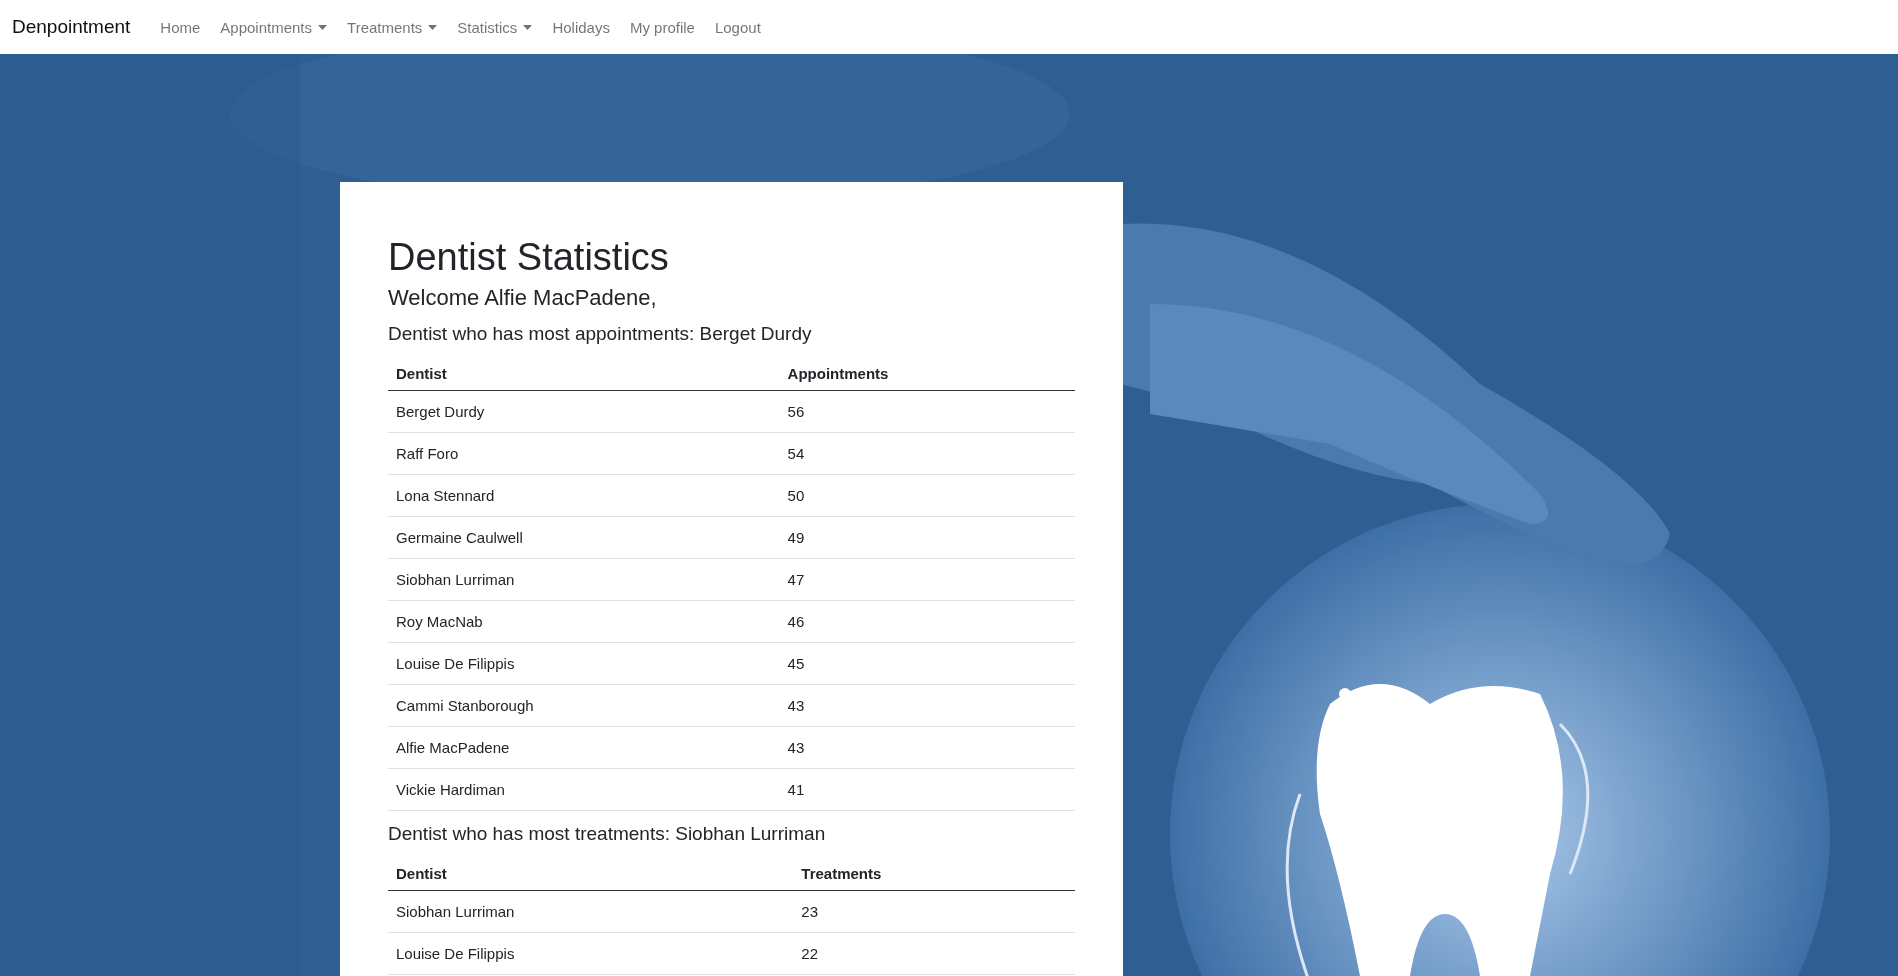 This screenshot has height=976, width=1898. I want to click on page-title: Dentist Statistics, so click(529, 257).